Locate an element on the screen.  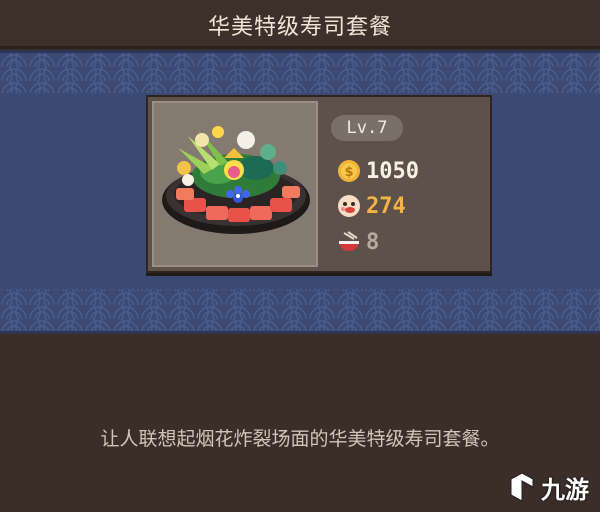
watermark-text: 九游 is located at coordinates (565, 489).